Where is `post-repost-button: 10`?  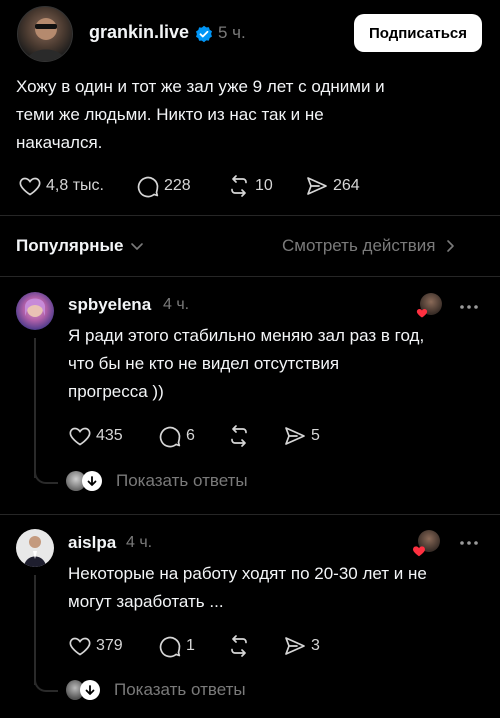
post-repost-button: 10 is located at coordinates (250, 186).